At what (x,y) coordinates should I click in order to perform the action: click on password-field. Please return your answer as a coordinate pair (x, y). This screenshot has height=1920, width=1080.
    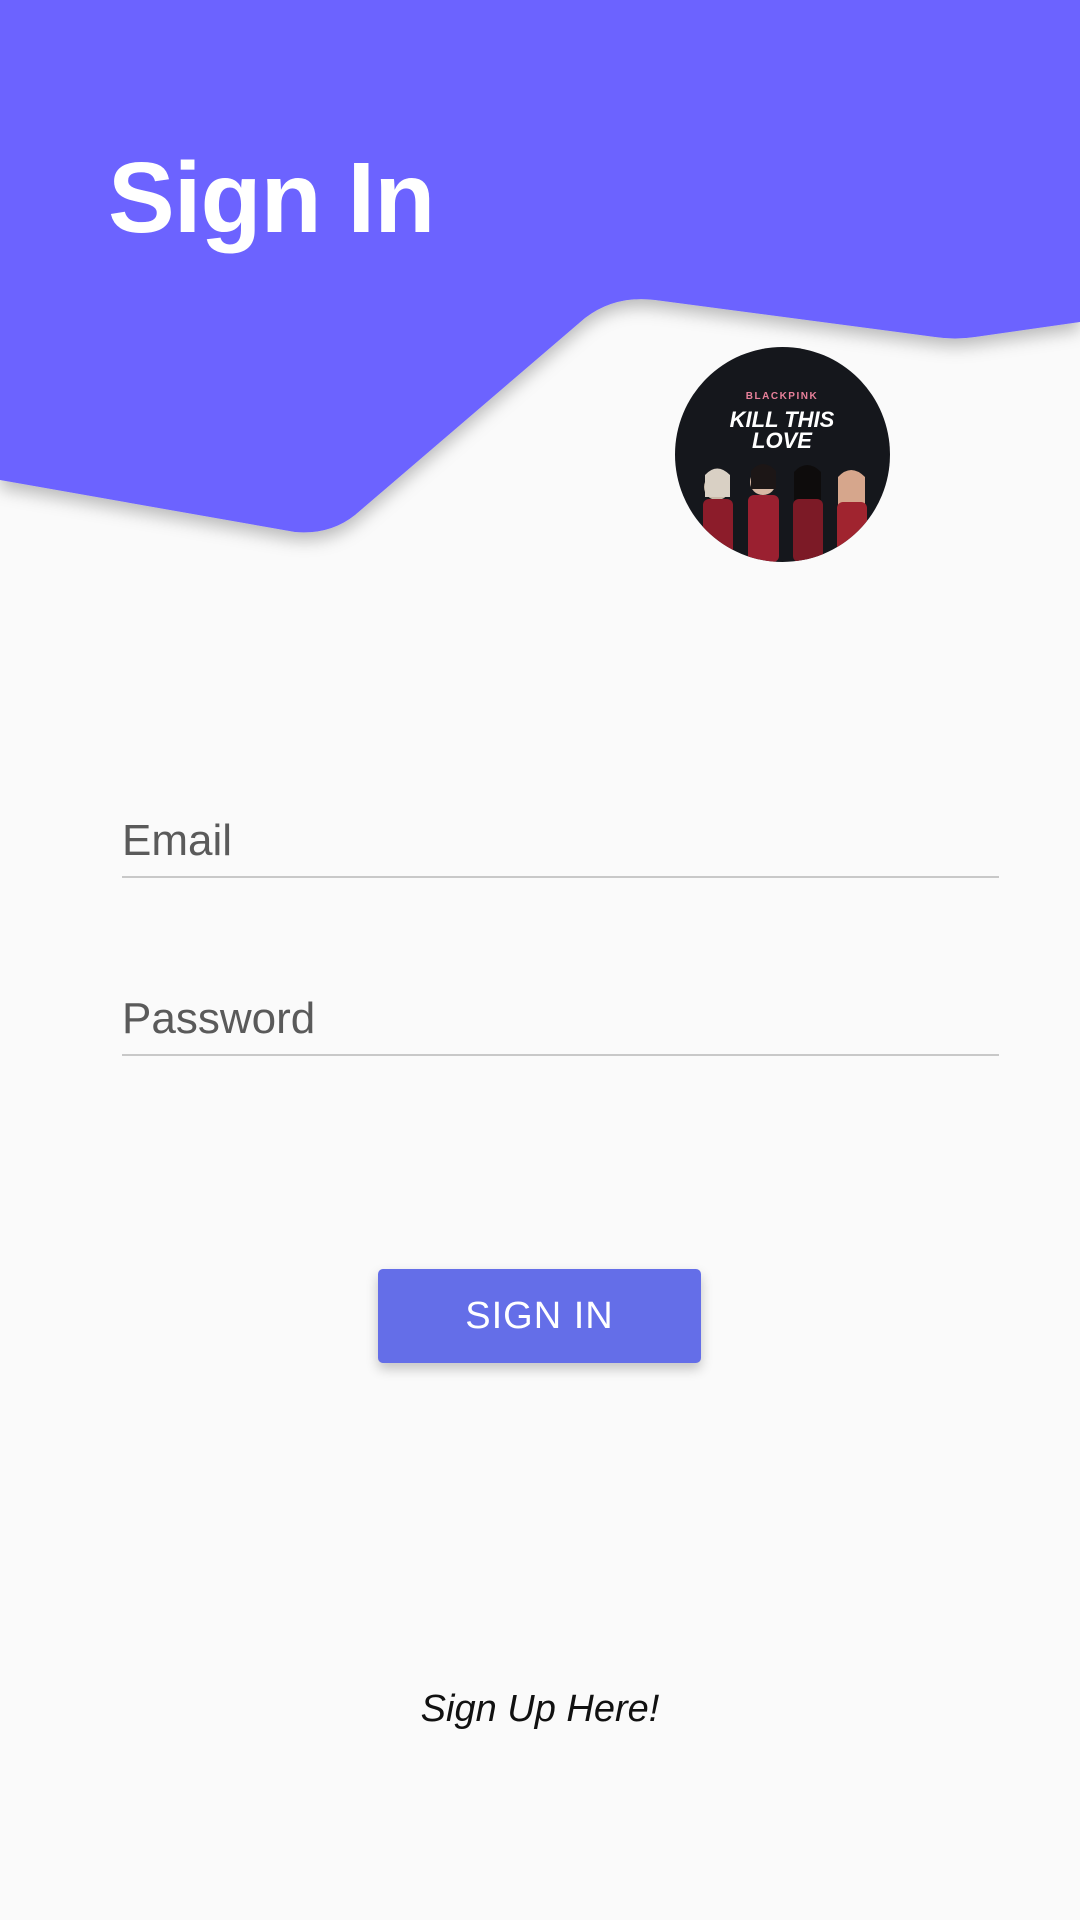
    Looking at the image, I should click on (560, 1020).